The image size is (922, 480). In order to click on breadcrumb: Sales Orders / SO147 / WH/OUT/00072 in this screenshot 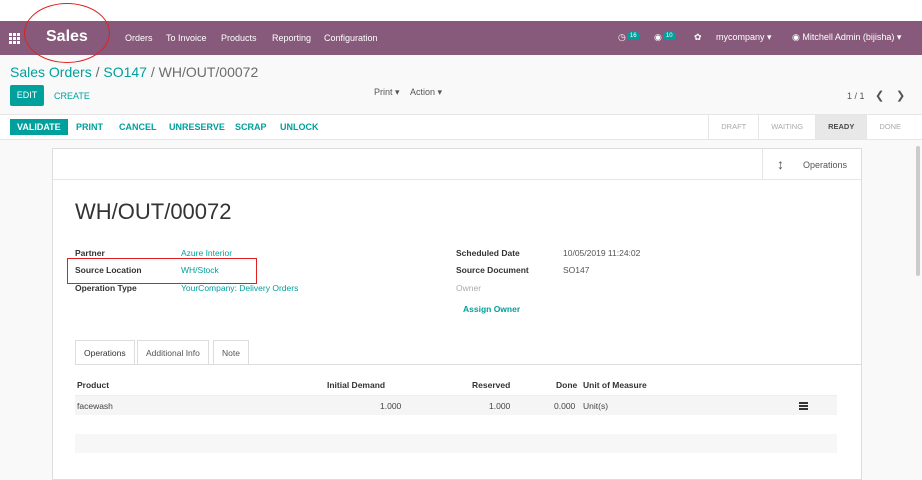, I will do `click(134, 72)`.